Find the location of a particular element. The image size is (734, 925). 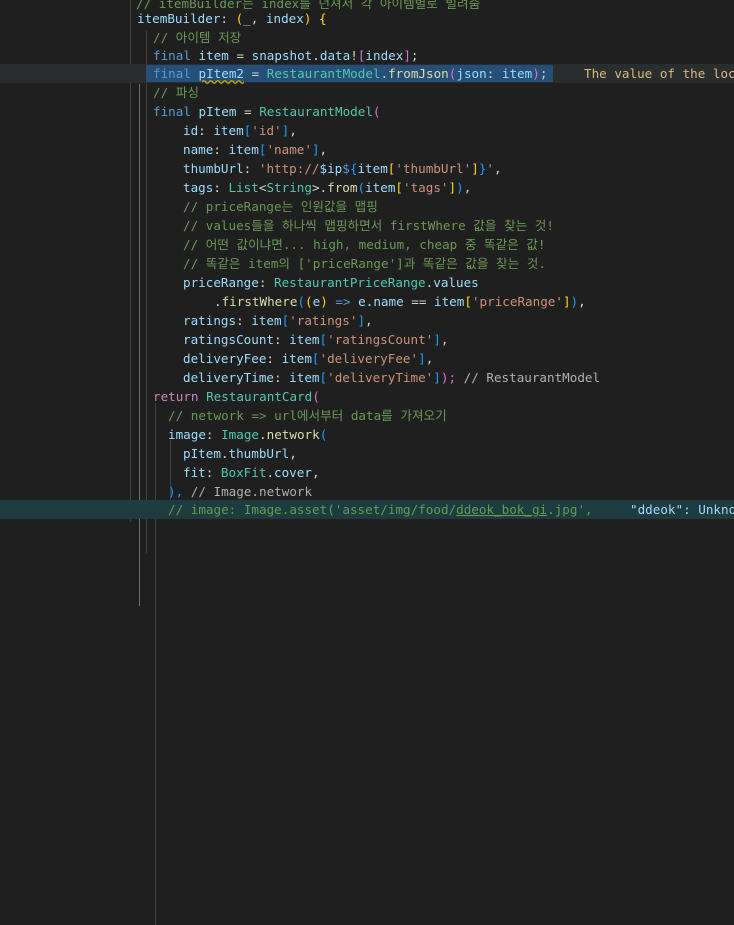

code-line: // priceRange는 인원값을 맵핑 is located at coordinates (367, 206).